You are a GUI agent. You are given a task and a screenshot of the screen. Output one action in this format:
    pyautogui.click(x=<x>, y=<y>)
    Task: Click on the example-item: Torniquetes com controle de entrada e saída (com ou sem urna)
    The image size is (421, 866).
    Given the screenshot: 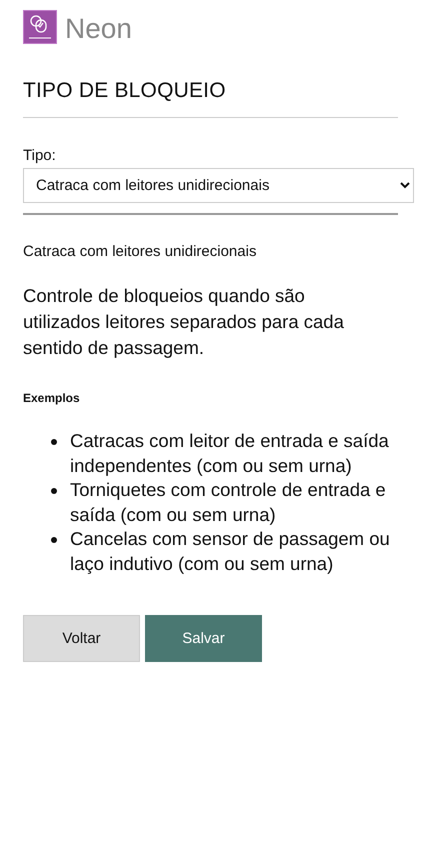 What is the action you would take?
    pyautogui.click(x=228, y=502)
    